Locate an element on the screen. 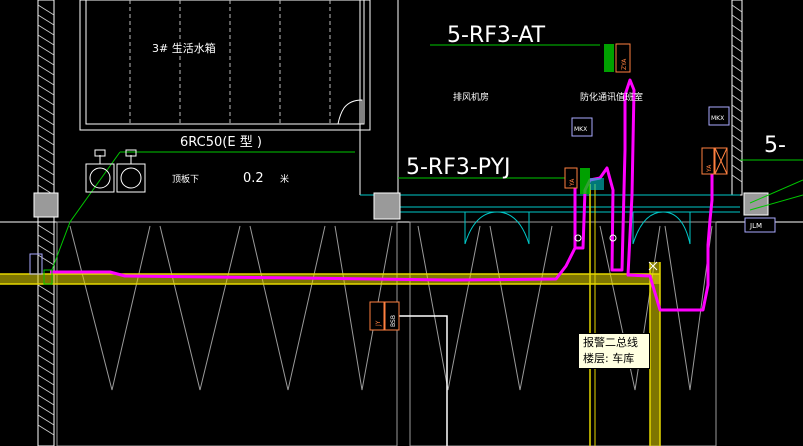  hover-tooltip: 报警二总线 楼层: 车库 is located at coordinates (614, 351).